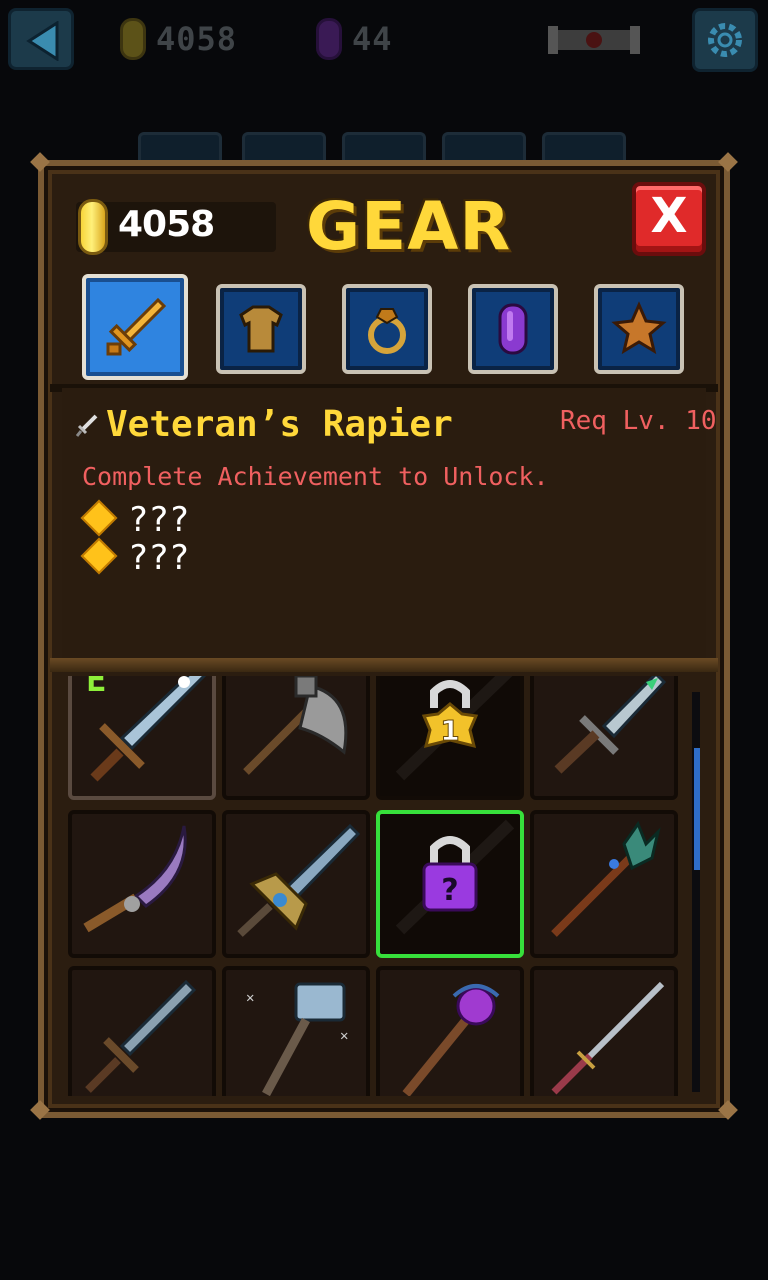 Image resolution: width=768 pixels, height=1280 pixels. Describe the element at coordinates (87, 425) in the screenshot. I see `weapon-type-icon` at that location.